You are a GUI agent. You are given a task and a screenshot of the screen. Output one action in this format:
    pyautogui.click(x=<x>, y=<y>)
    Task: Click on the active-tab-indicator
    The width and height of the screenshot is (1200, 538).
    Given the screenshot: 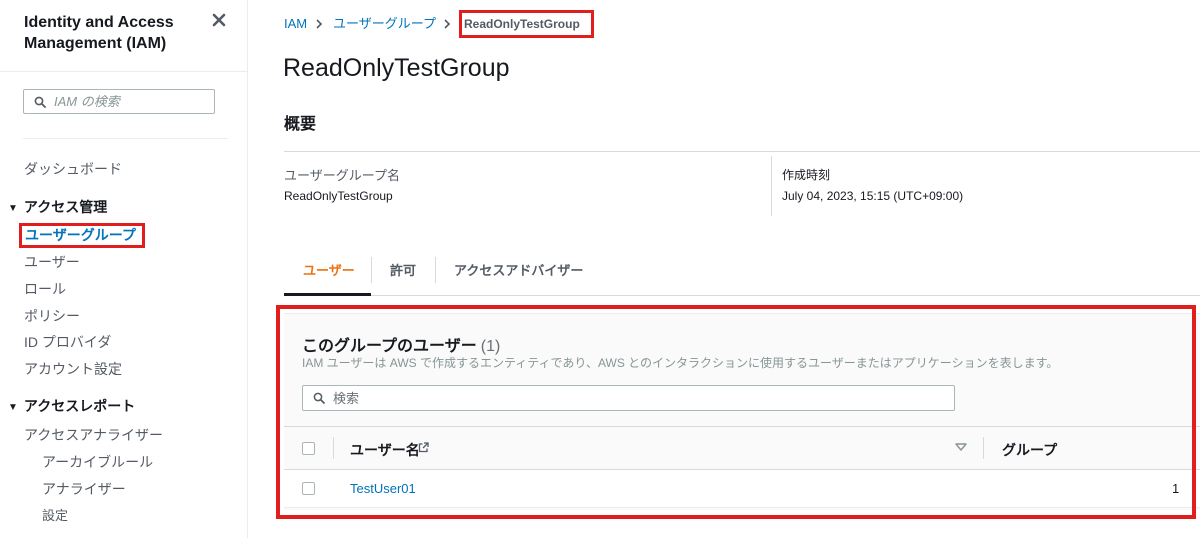 What is the action you would take?
    pyautogui.click(x=327, y=294)
    